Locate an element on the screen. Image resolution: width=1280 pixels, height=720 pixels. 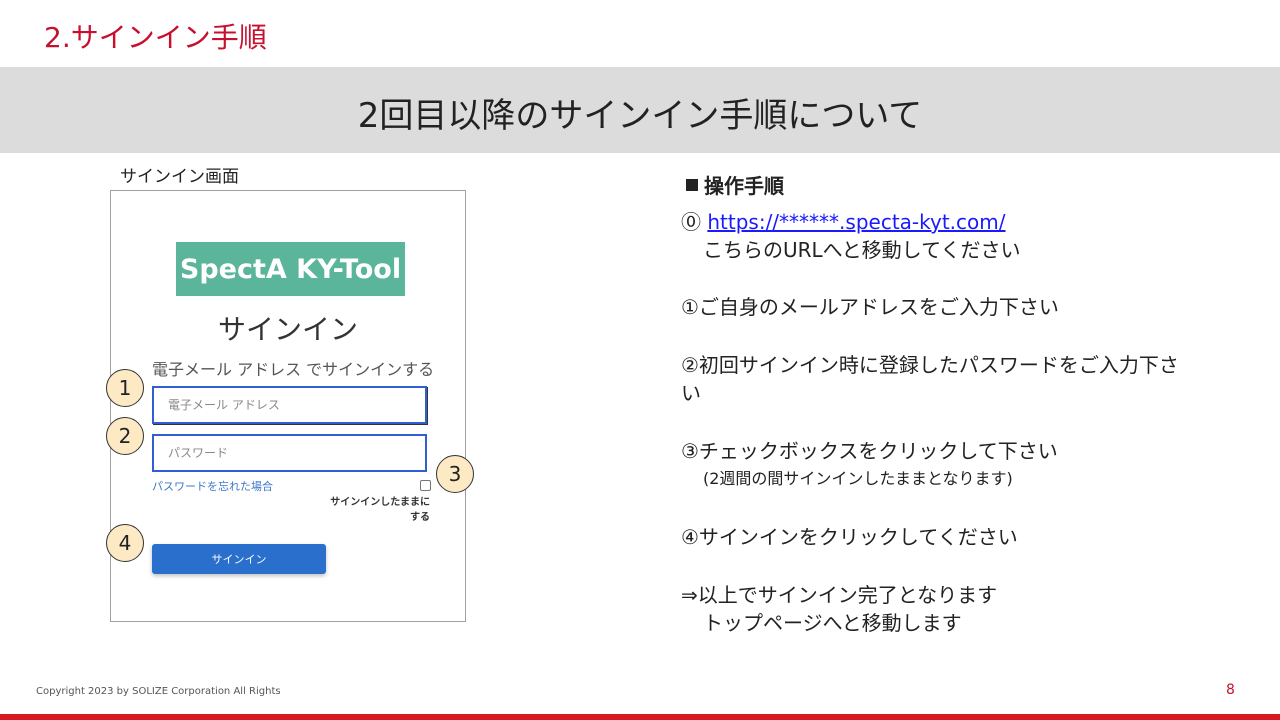
steps-heading: 操作手順 is located at coordinates (735, 184).